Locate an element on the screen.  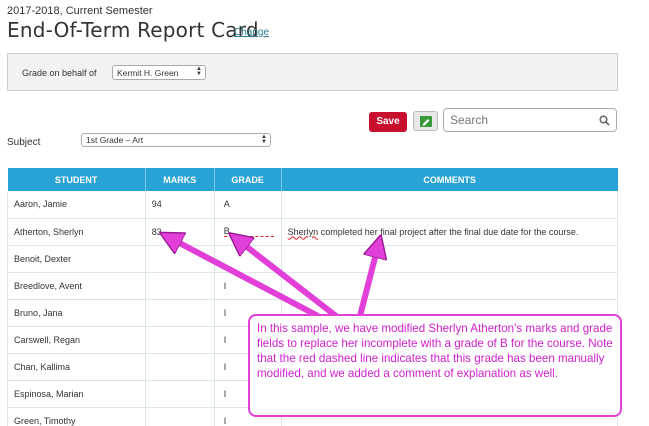
page-title: End-Of-Term Report Card is located at coordinates (133, 30).